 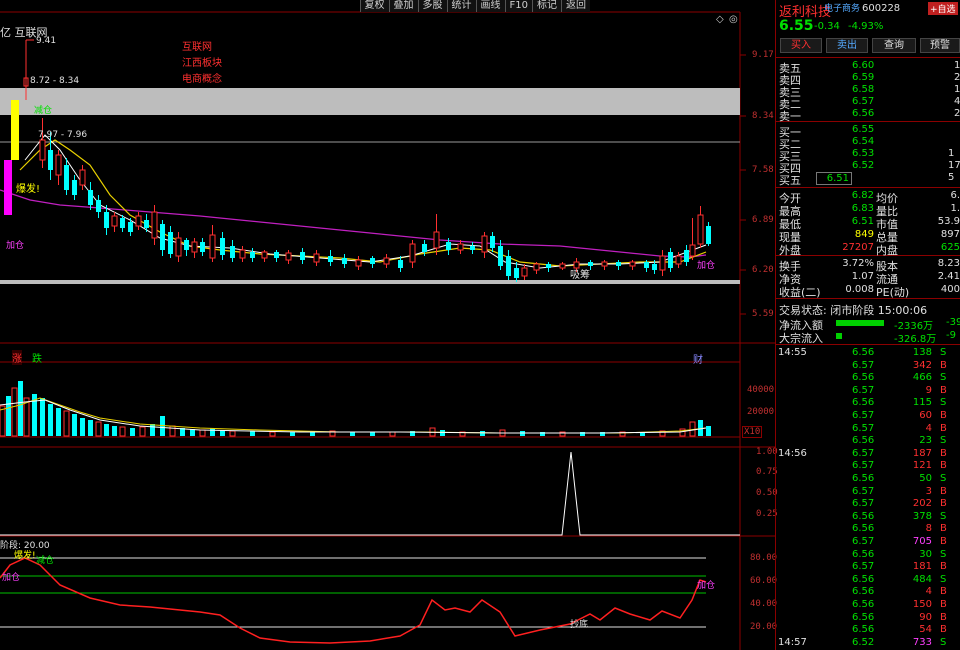 What do you see at coordinates (761, 390) in the screenshot?
I see `vol-tick: 40000` at bounding box center [761, 390].